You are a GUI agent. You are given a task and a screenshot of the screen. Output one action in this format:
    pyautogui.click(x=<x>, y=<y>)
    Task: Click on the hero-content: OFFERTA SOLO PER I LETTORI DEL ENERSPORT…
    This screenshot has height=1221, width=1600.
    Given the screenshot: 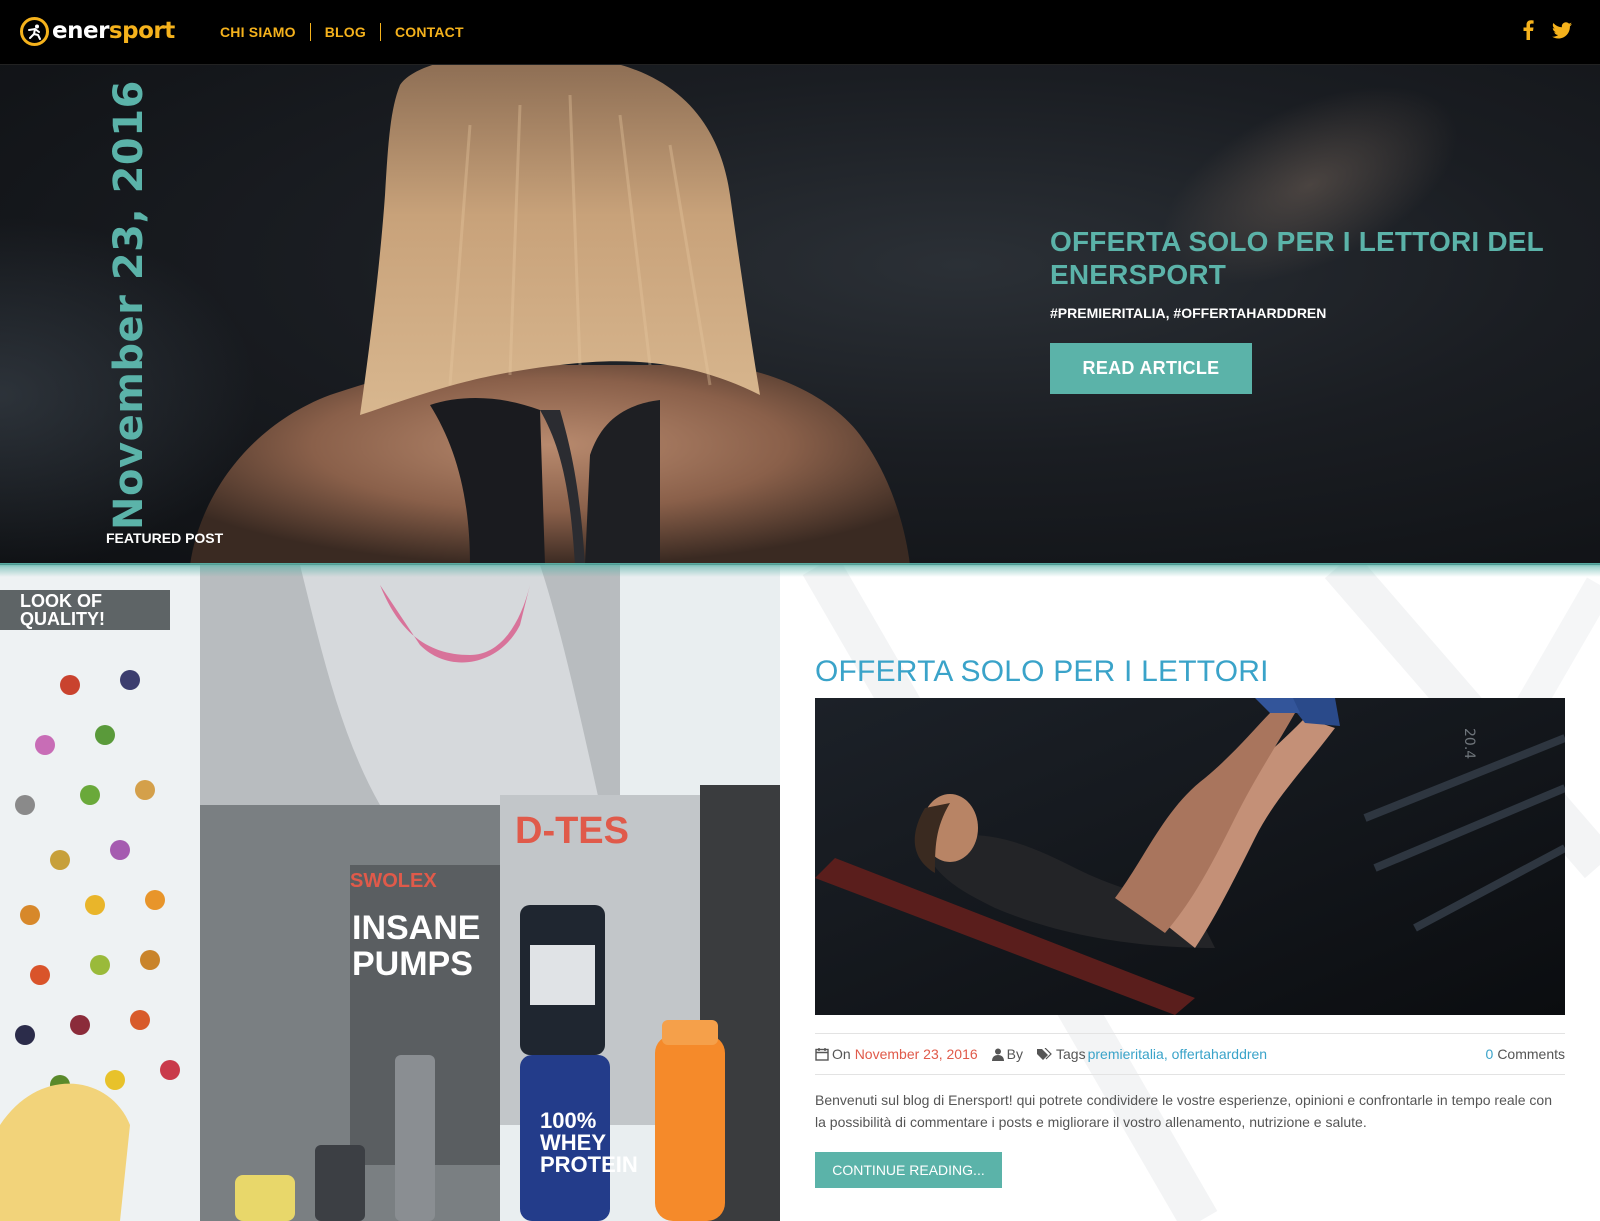 What is the action you would take?
    pyautogui.click(x=1310, y=309)
    